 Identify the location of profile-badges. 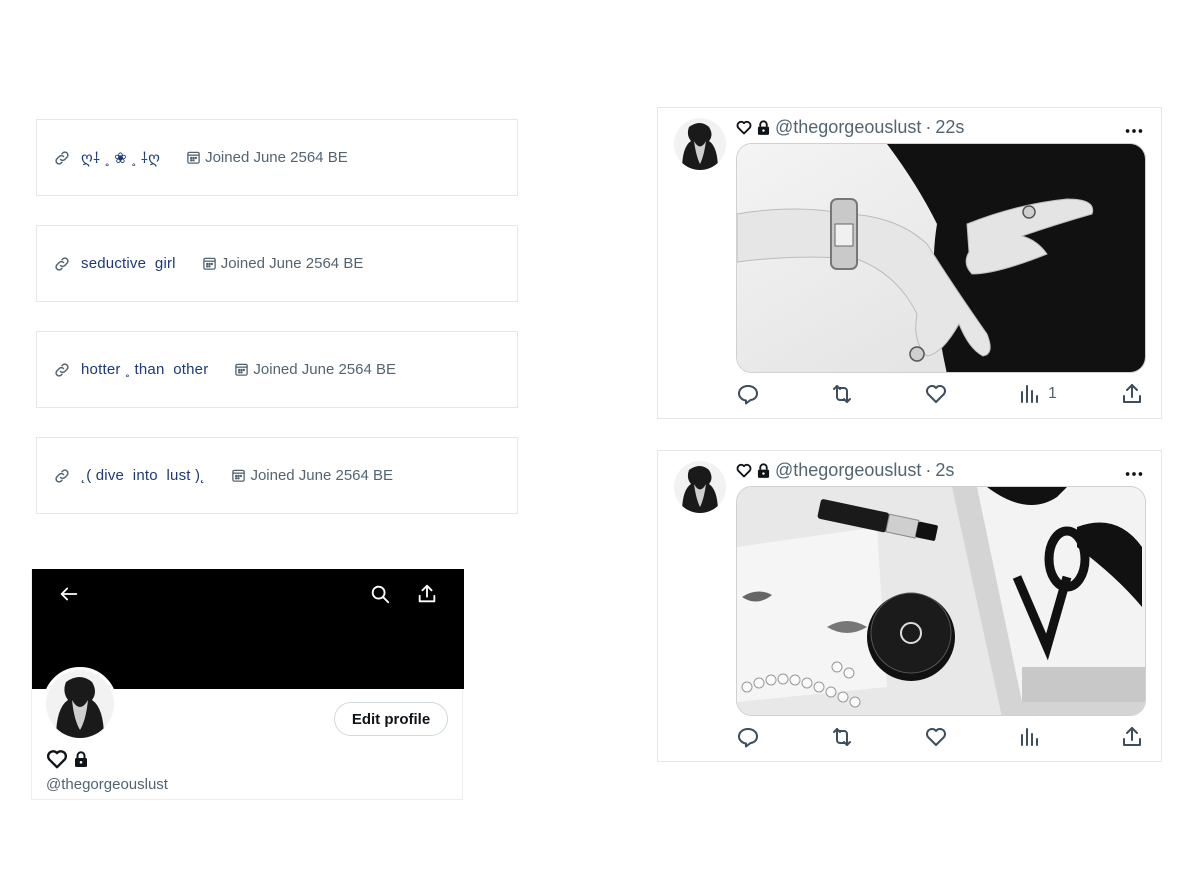
(67, 759).